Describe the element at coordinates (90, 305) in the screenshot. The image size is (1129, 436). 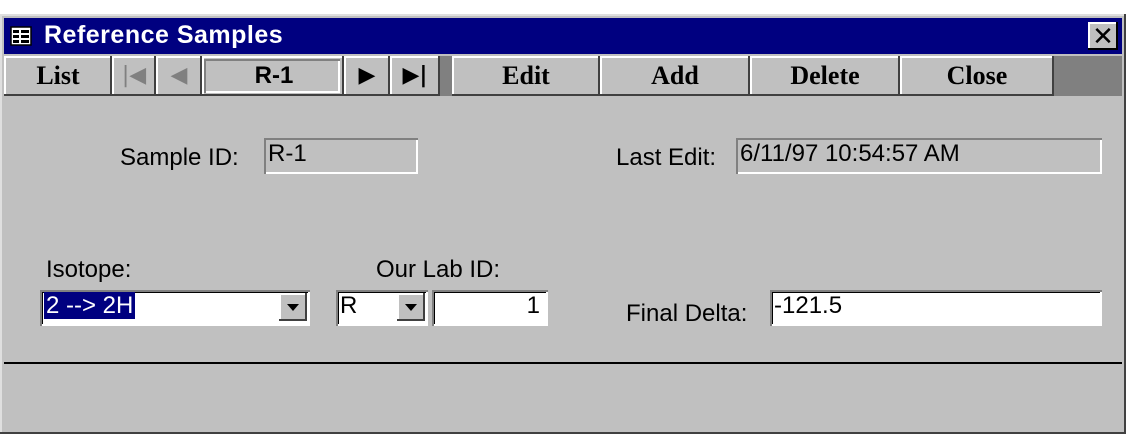
I see `isotope-selected-value: 2 --> 2H` at that location.